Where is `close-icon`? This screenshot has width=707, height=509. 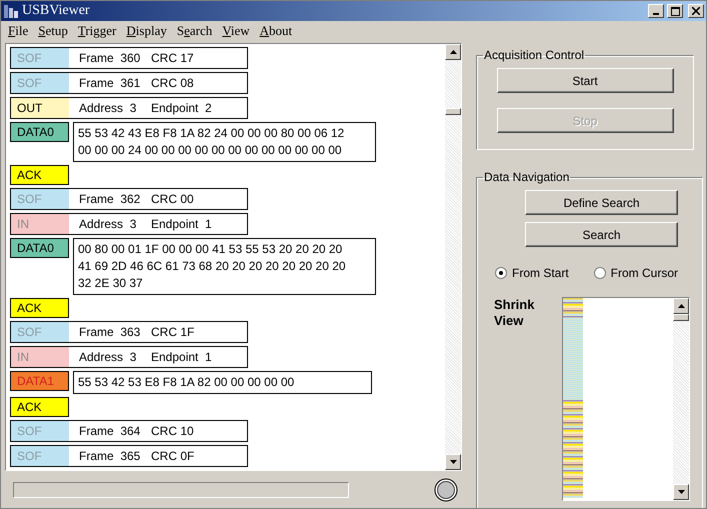
close-icon is located at coordinates (696, 11).